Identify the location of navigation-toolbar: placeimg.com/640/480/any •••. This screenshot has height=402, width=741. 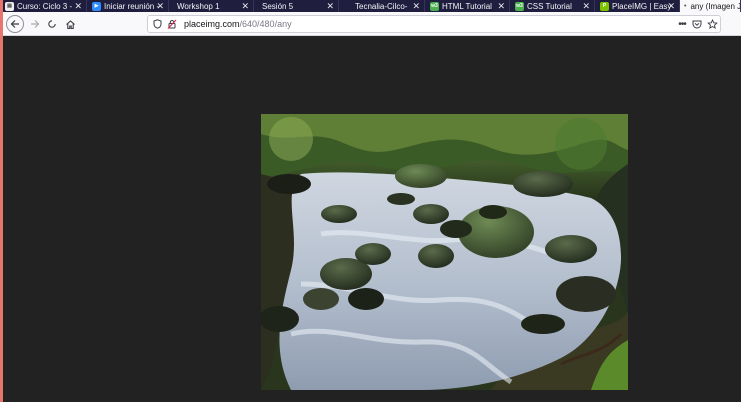
(370, 24).